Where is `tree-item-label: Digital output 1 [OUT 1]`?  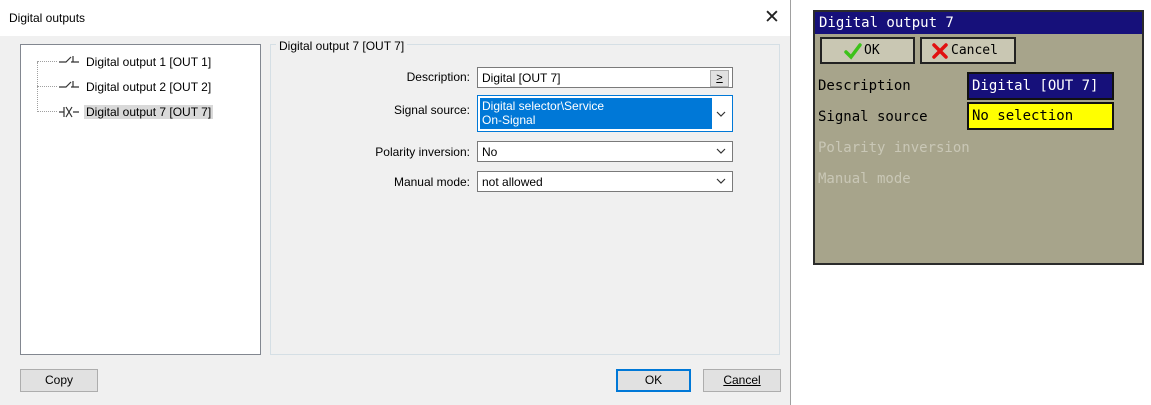
tree-item-label: Digital output 1 [OUT 1] is located at coordinates (149, 62).